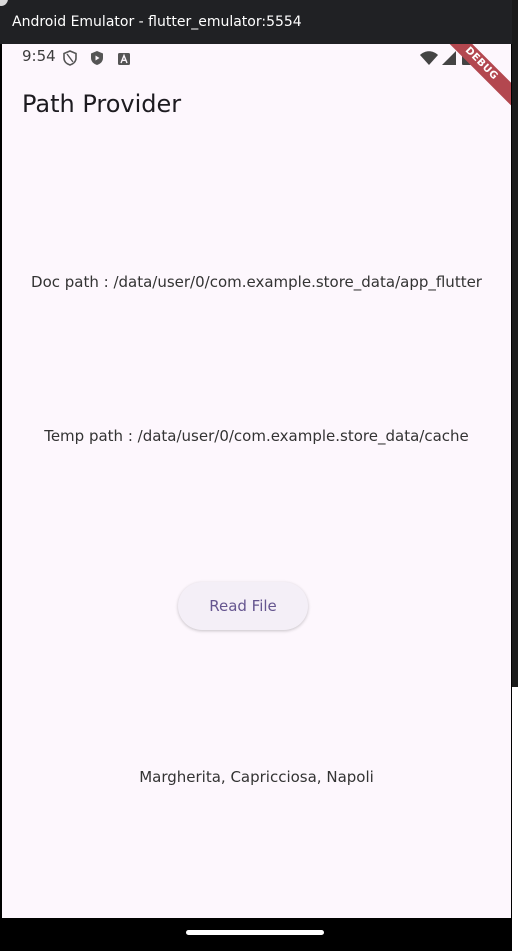  I want to click on window-right-edge, so click(515, 475).